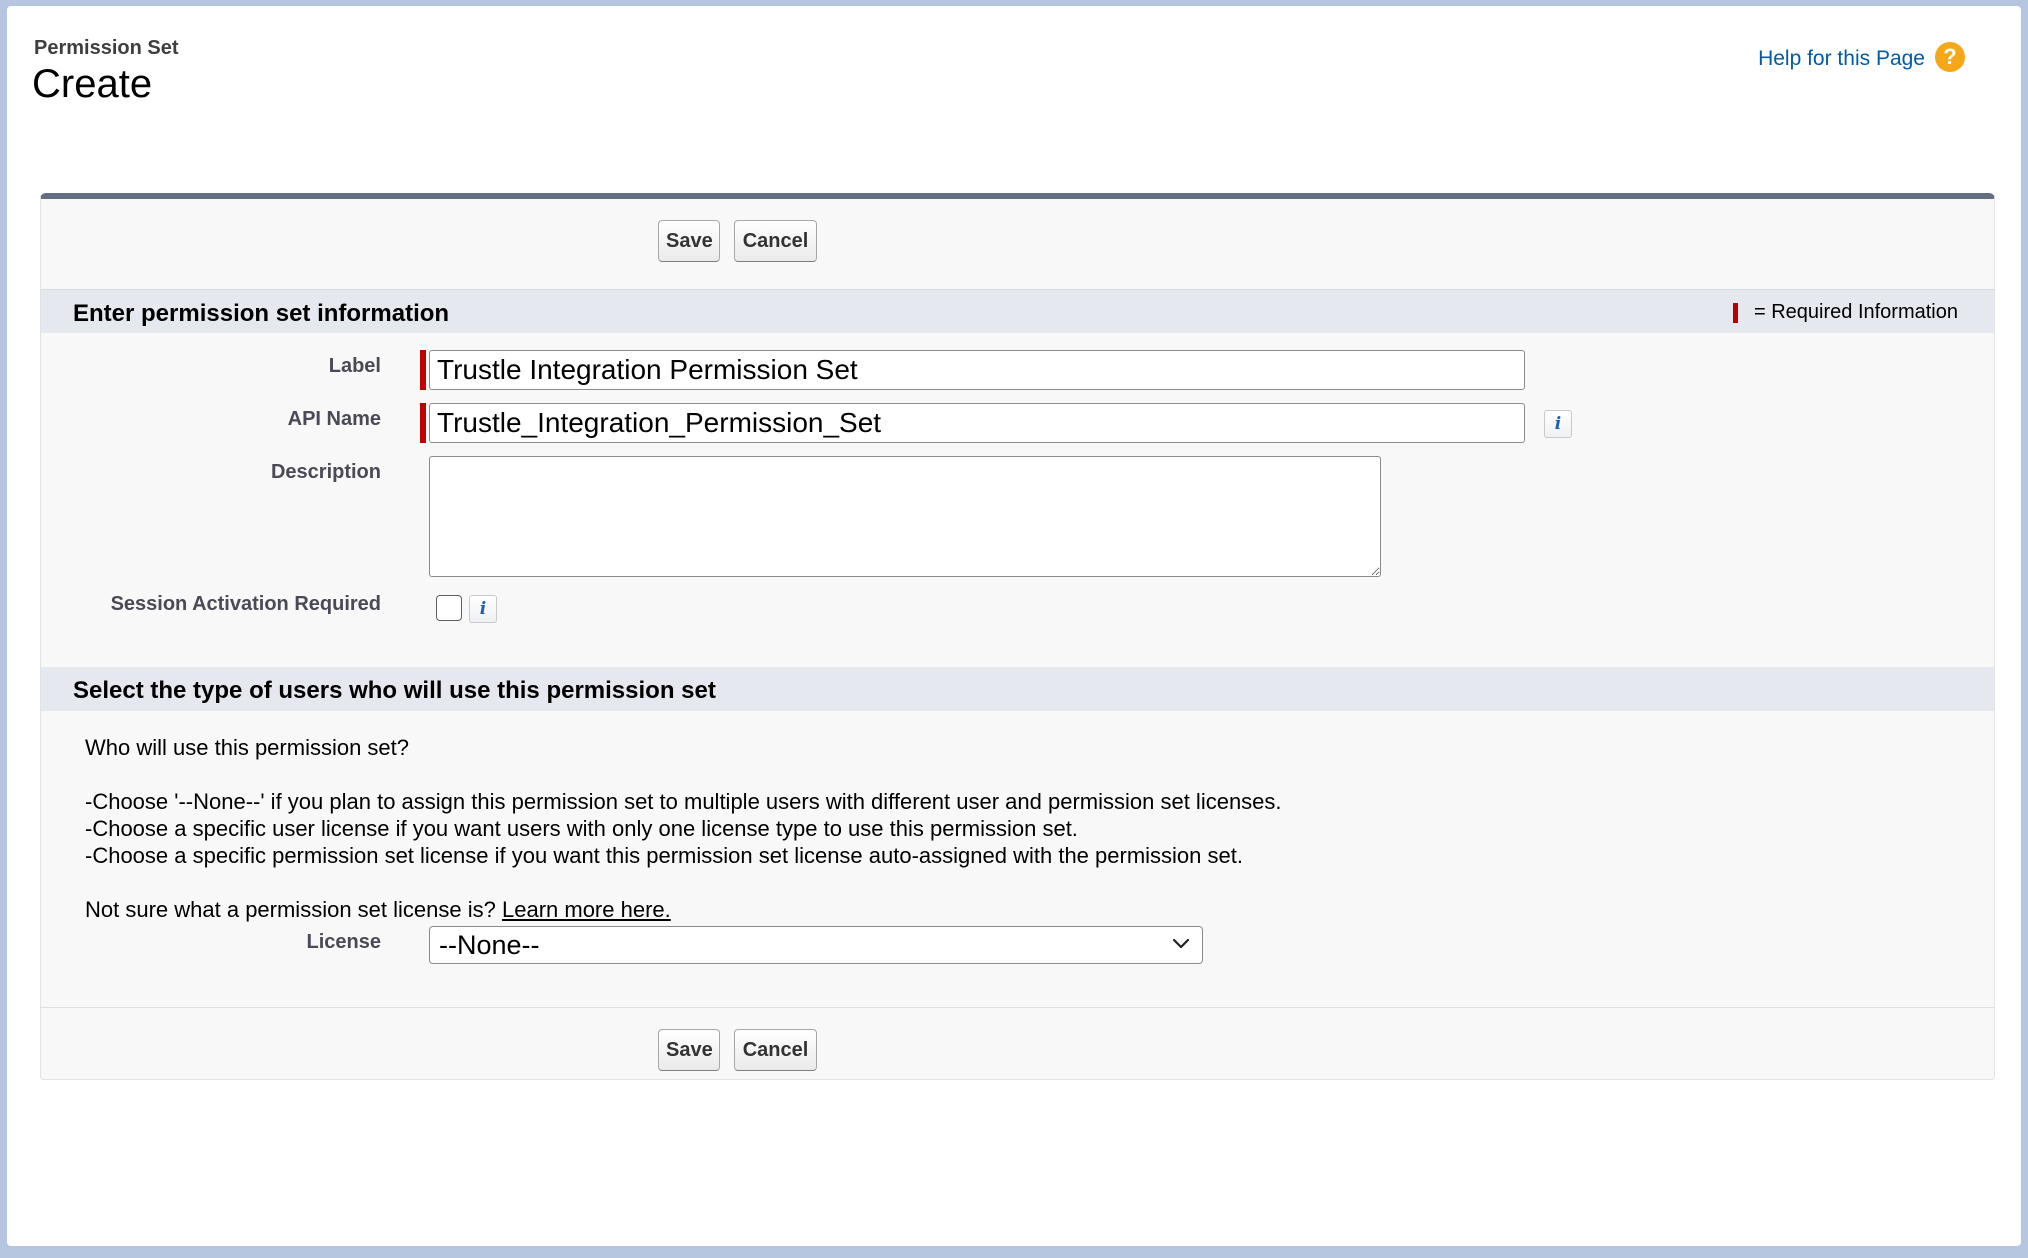 The width and height of the screenshot is (2028, 1258). I want to click on session-activation-info-icon: i, so click(483, 609).